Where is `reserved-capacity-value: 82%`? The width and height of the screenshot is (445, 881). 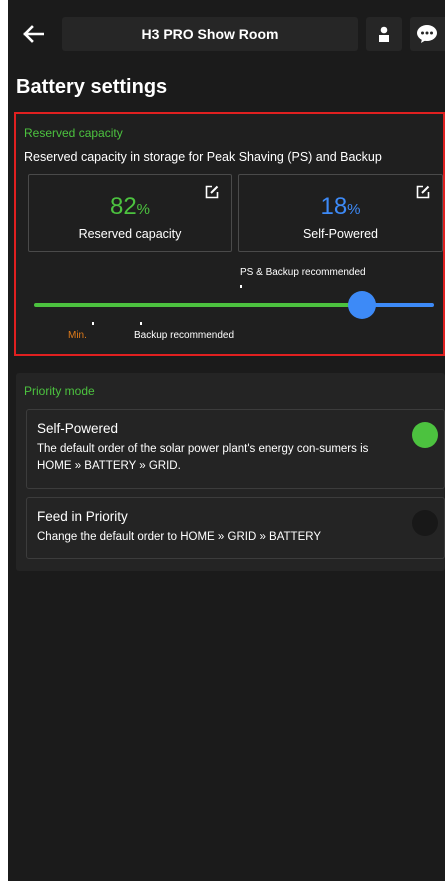 reserved-capacity-value: 82% is located at coordinates (130, 207).